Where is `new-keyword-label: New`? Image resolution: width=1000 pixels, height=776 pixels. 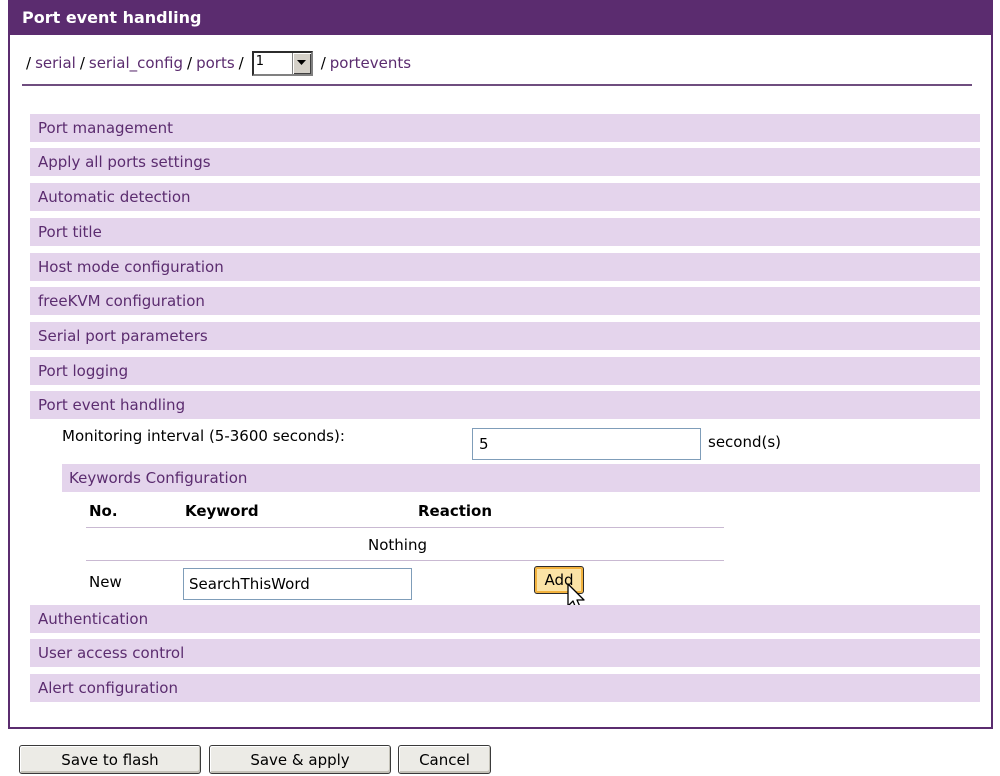
new-keyword-label: New is located at coordinates (105, 582).